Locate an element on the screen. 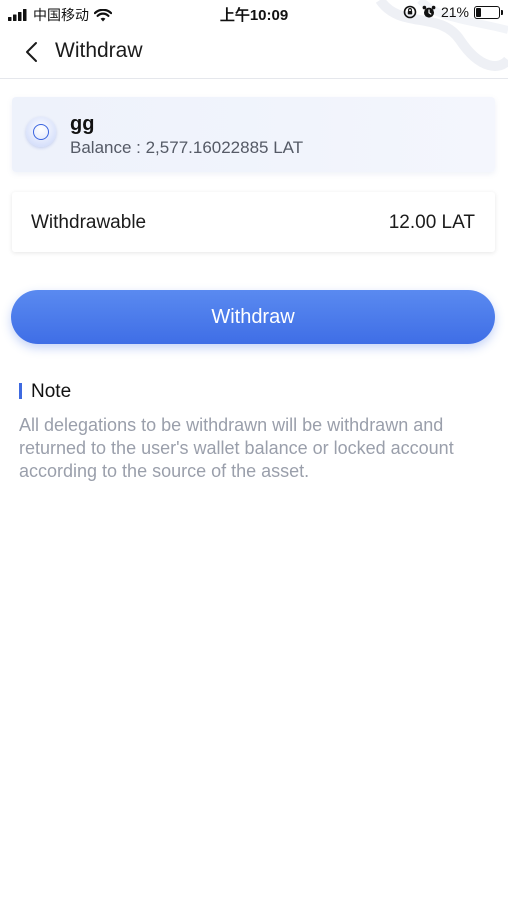  alarm-icon is located at coordinates (429, 11).